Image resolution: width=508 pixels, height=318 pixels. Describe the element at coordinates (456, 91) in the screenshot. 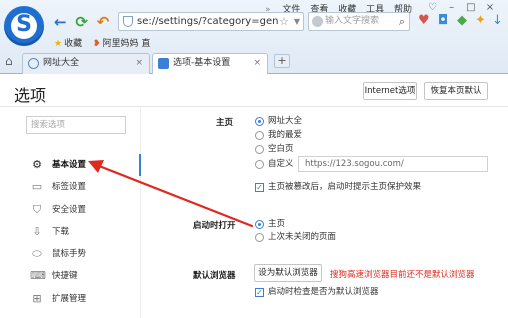

I see `restore-default-button: 恢复本页默认` at that location.